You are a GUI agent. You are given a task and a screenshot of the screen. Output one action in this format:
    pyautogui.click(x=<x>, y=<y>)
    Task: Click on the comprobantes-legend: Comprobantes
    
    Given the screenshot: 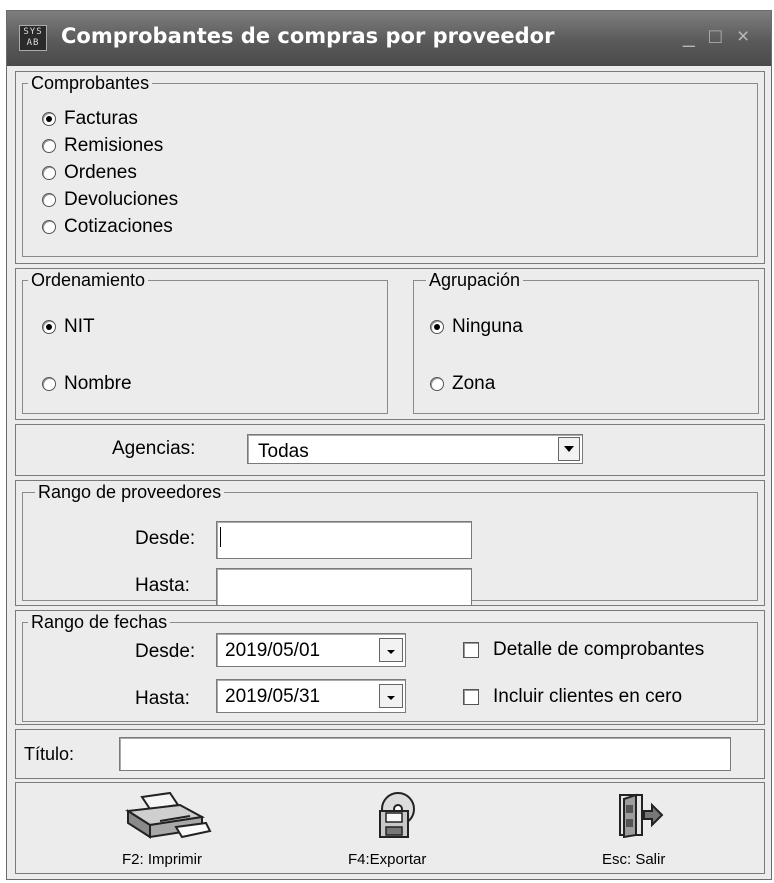 What is the action you would take?
    pyautogui.click(x=90, y=83)
    